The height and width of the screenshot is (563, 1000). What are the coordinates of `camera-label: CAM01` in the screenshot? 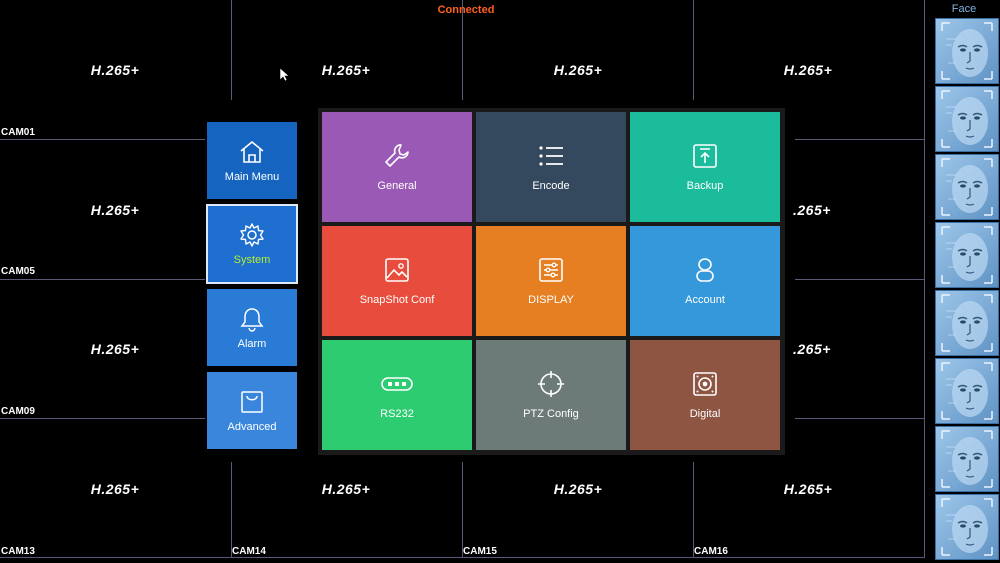 It's located at (18, 132).